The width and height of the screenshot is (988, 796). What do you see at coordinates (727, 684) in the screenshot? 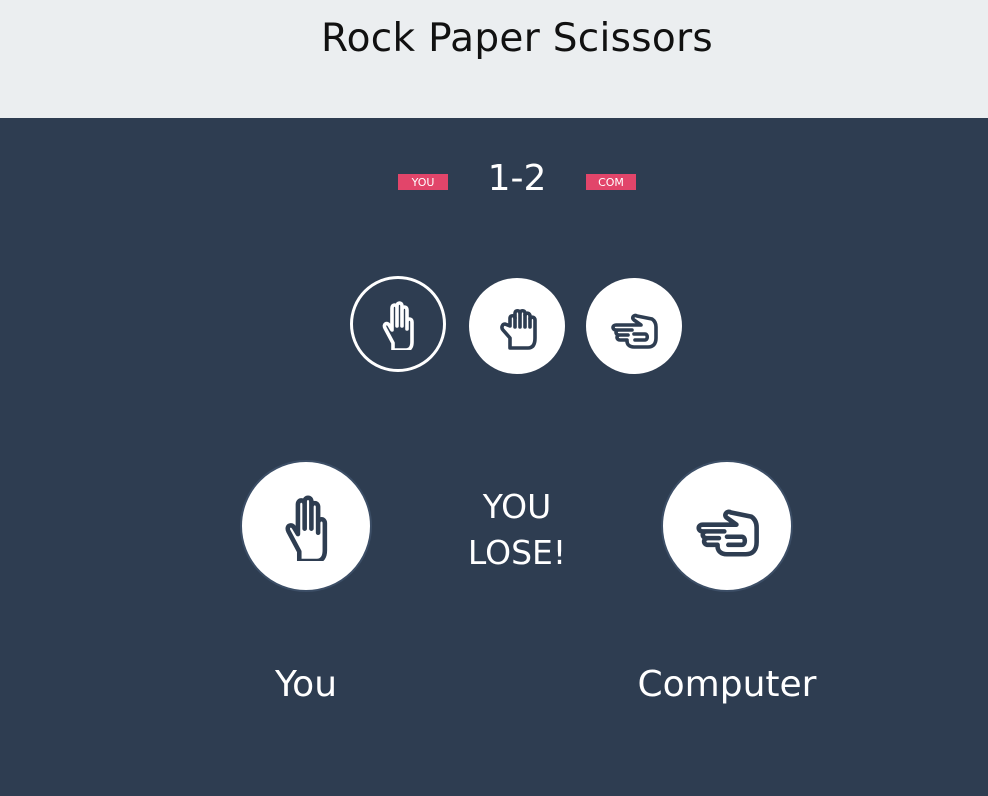
I see `computer-label: Computer` at bounding box center [727, 684].